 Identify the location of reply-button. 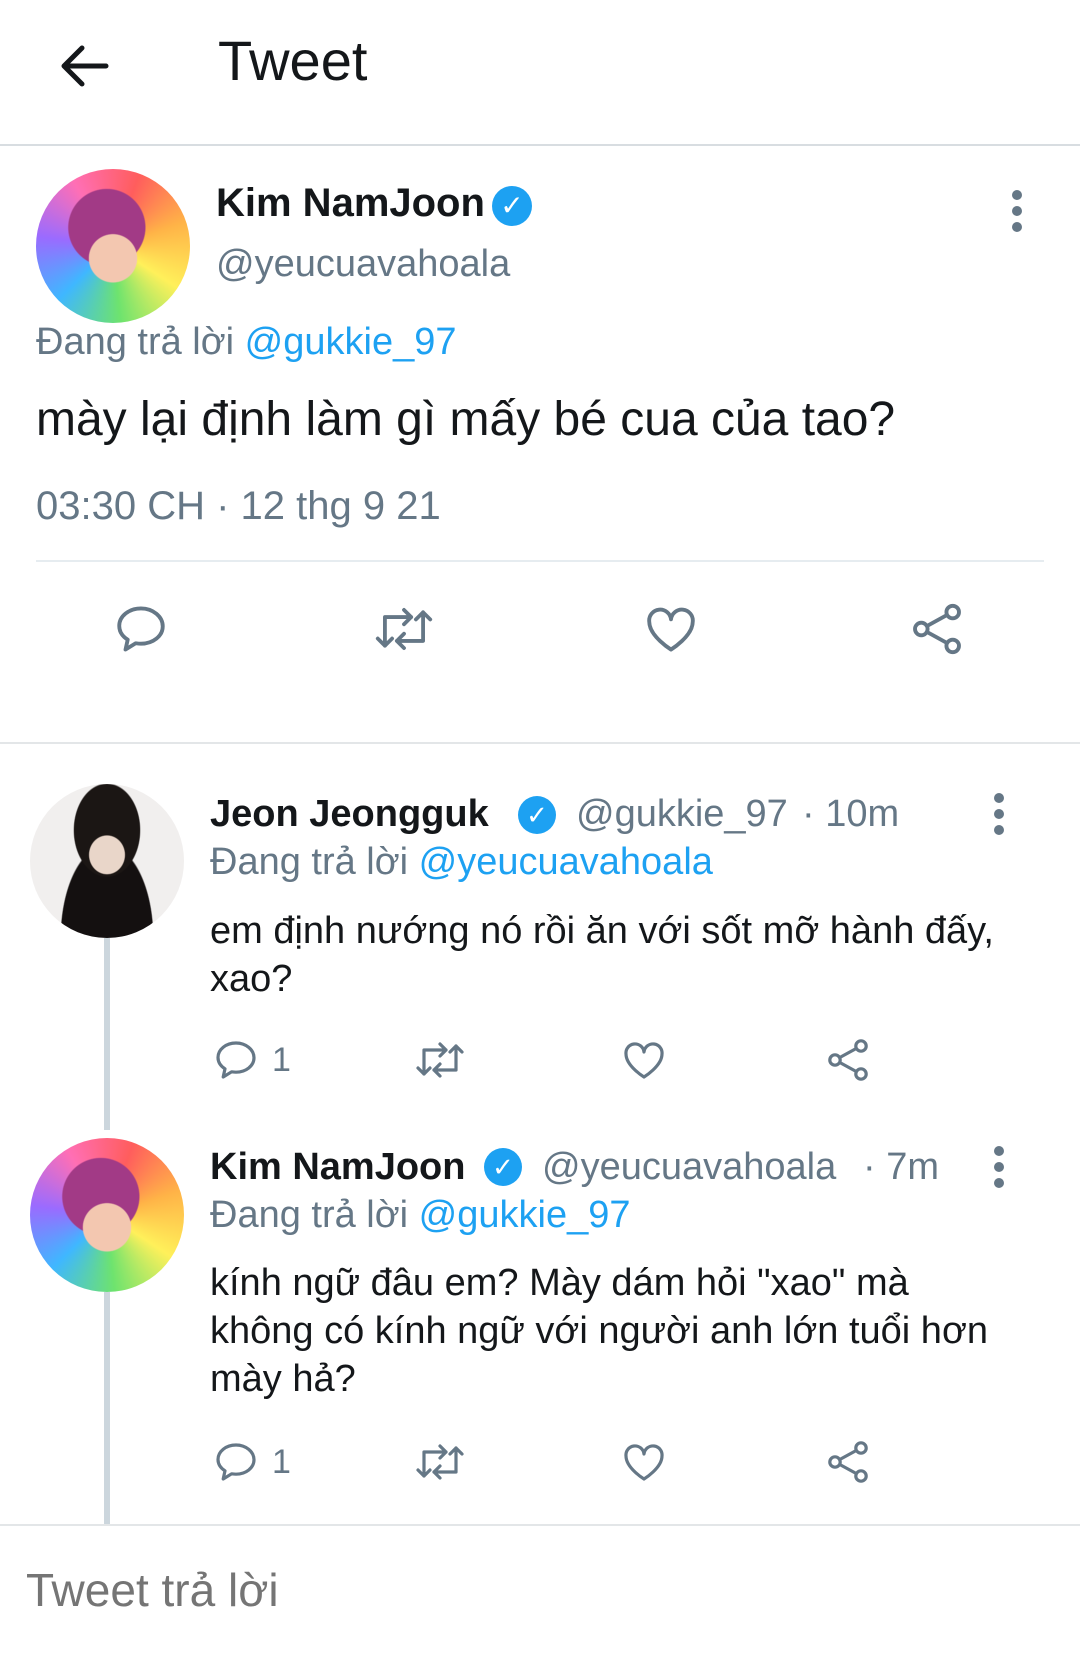
(141, 629).